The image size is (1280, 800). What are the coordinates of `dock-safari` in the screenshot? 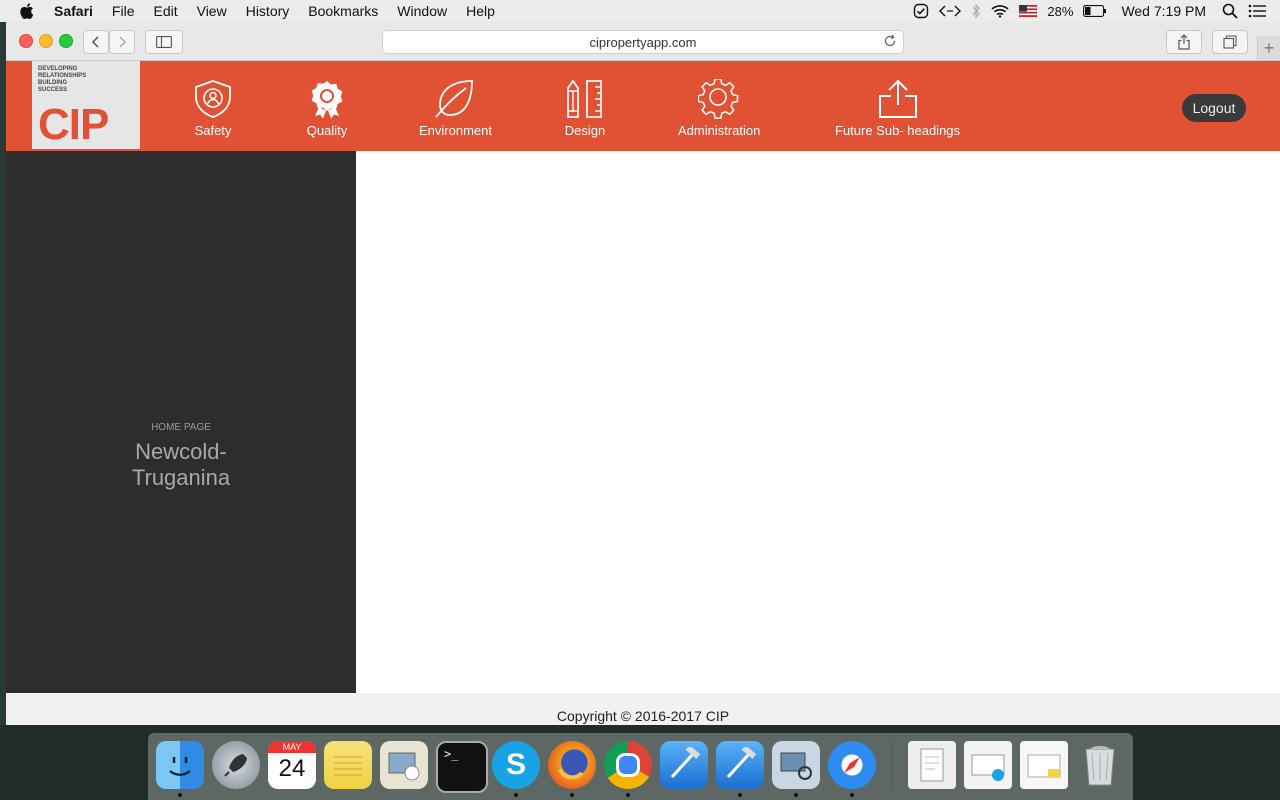 It's located at (852, 765).